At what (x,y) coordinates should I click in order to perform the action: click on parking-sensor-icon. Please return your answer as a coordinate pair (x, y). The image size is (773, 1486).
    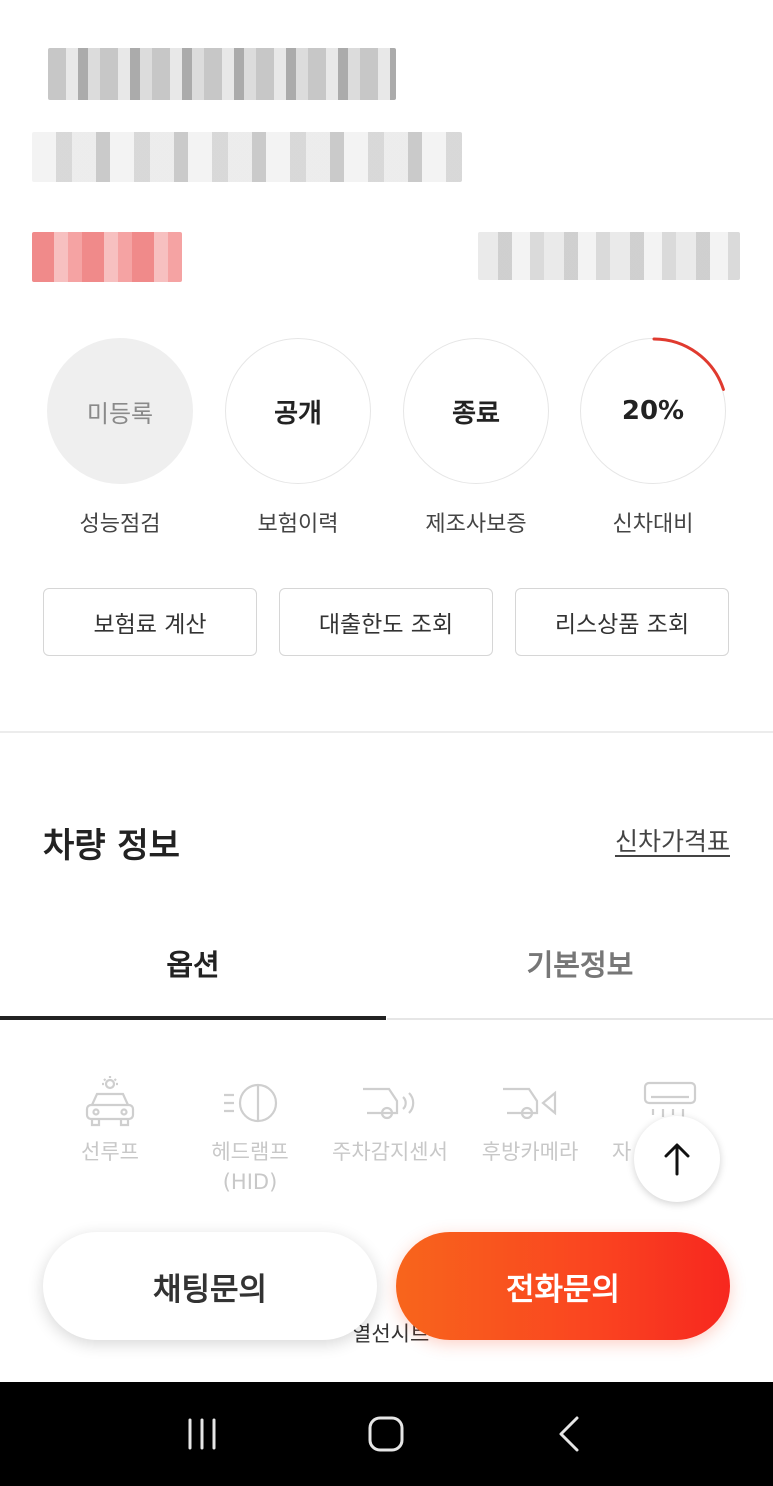
    Looking at the image, I should click on (389, 1103).